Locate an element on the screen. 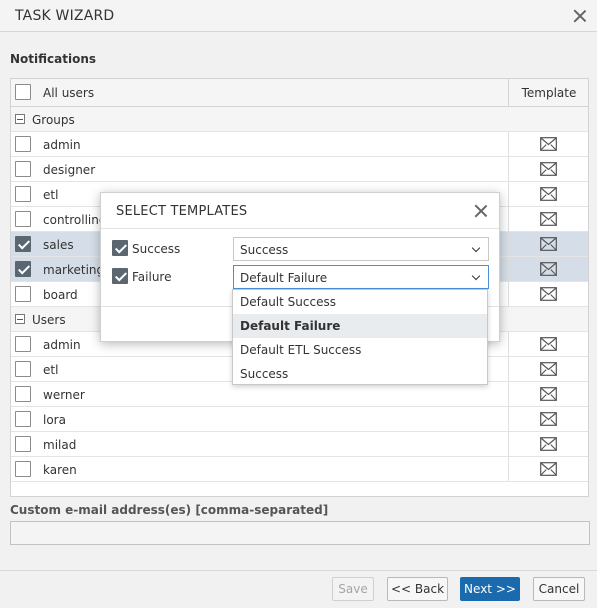 Image resolution: width=597 pixels, height=608 pixels. all-users-checkbox is located at coordinates (23, 92).